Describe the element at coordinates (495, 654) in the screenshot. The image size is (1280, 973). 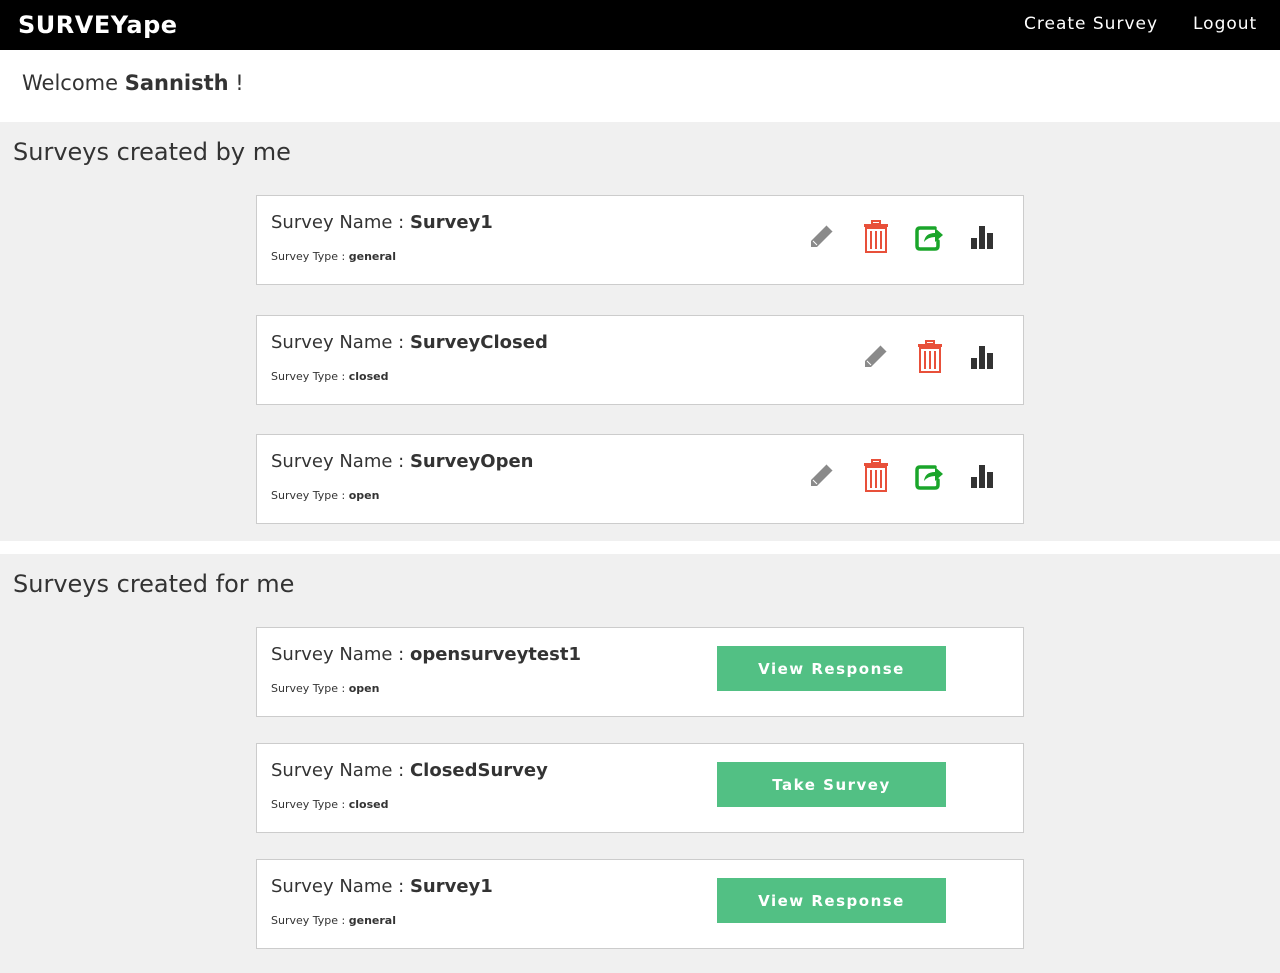
I see `survey-name-value: opensurveytest1` at that location.